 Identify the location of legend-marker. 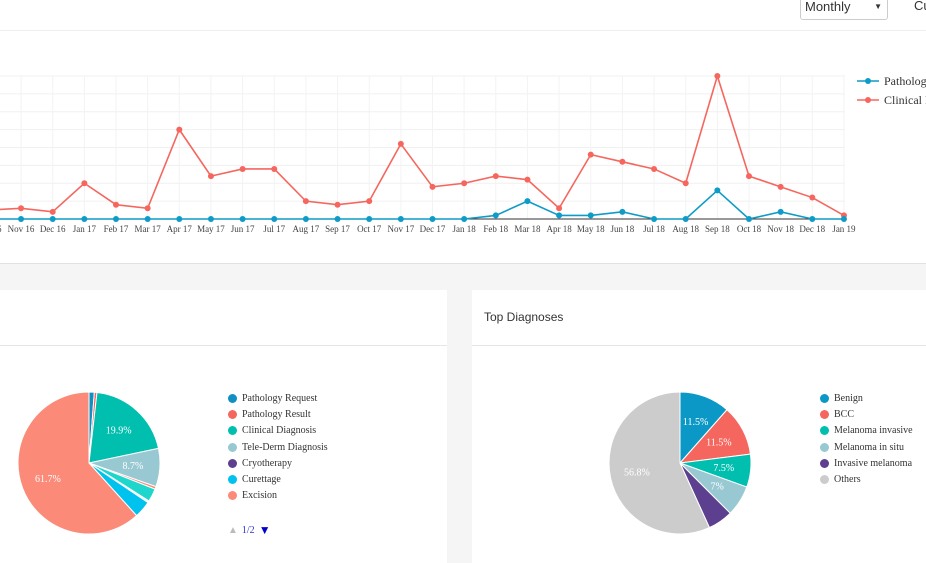
(868, 81).